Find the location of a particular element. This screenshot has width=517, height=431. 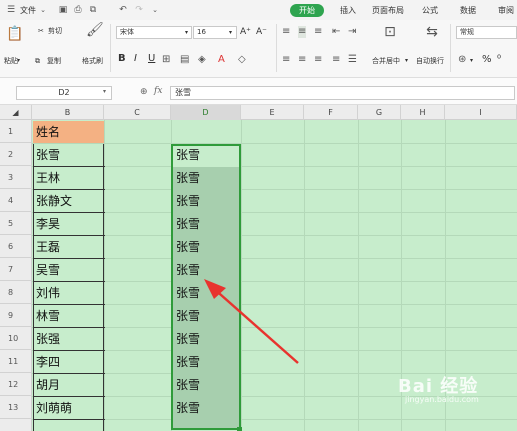

align-bottom-icon: ≡ is located at coordinates (318, 32).